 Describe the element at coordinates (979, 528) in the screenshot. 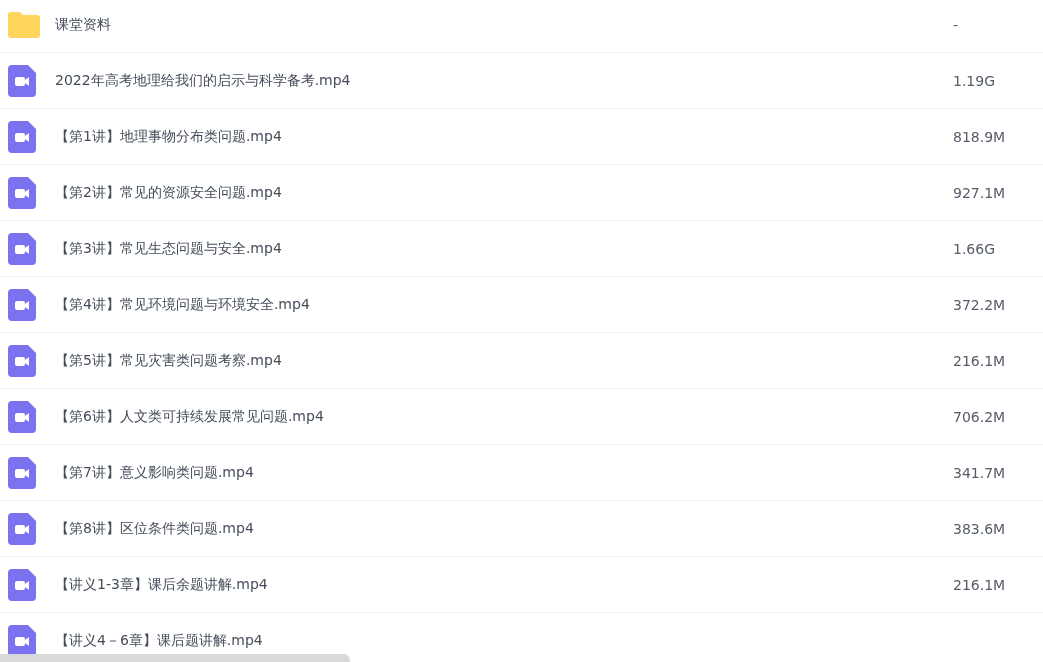

I see `file-size: 383.6M` at that location.